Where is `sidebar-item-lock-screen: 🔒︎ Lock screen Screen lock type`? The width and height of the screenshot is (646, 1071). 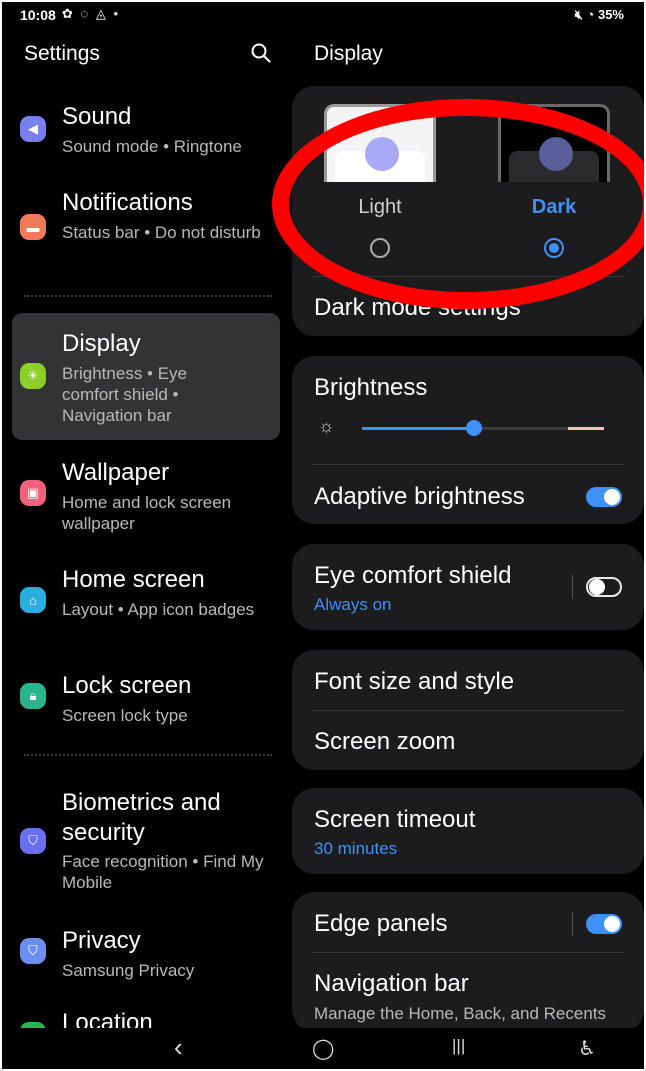
sidebar-item-lock-screen: 🔒︎ Lock screen Screen lock type is located at coordinates (146, 704).